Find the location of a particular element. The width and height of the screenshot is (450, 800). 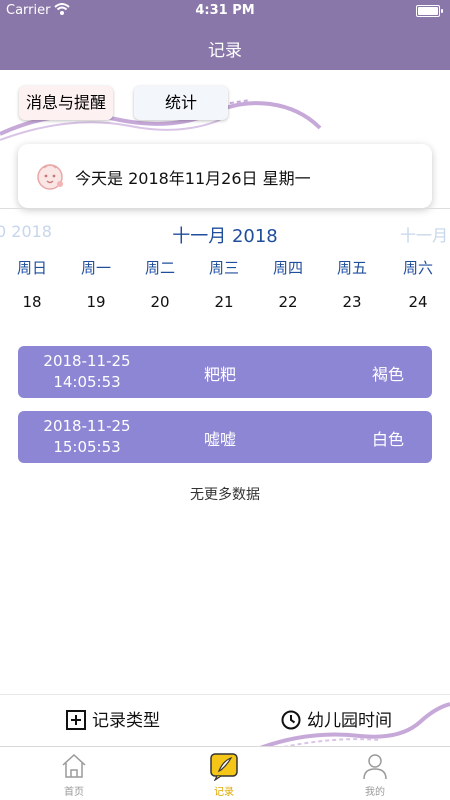

calendar-day: 18 is located at coordinates (32, 302).